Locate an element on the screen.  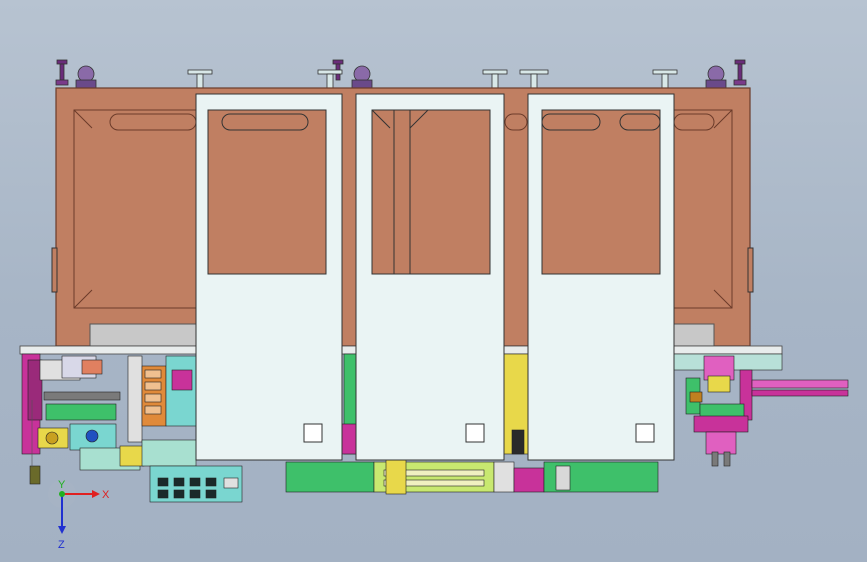
door-middle is located at coordinates (430, 277).